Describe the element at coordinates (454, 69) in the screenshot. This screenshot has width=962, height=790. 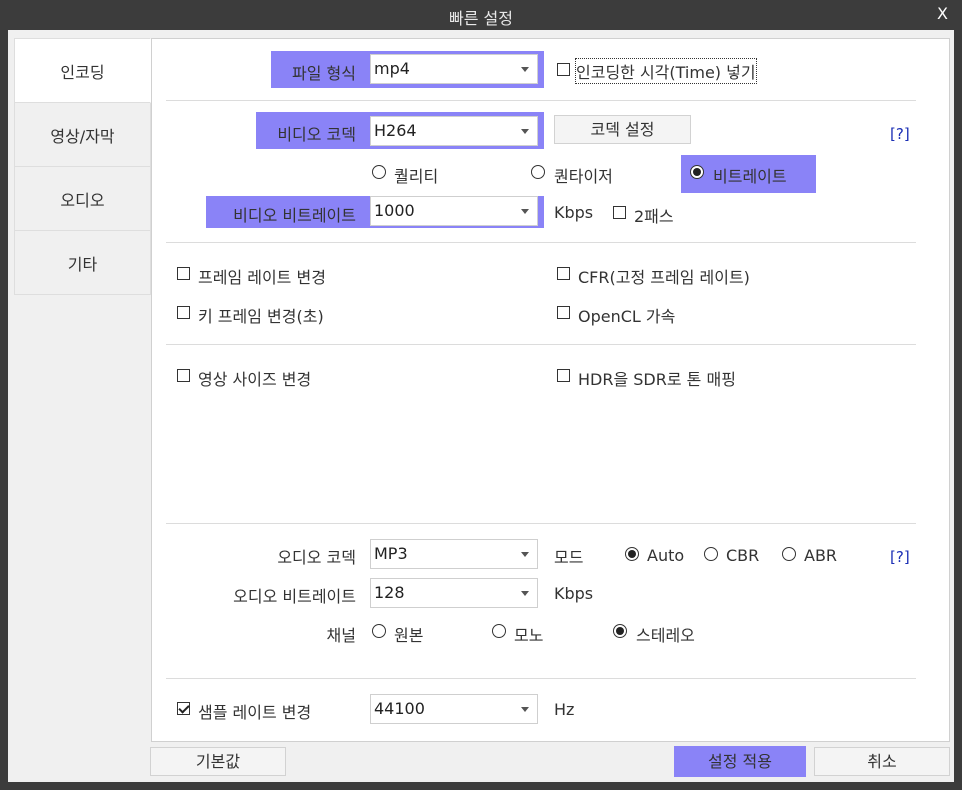
I see `format-select: mp4` at that location.